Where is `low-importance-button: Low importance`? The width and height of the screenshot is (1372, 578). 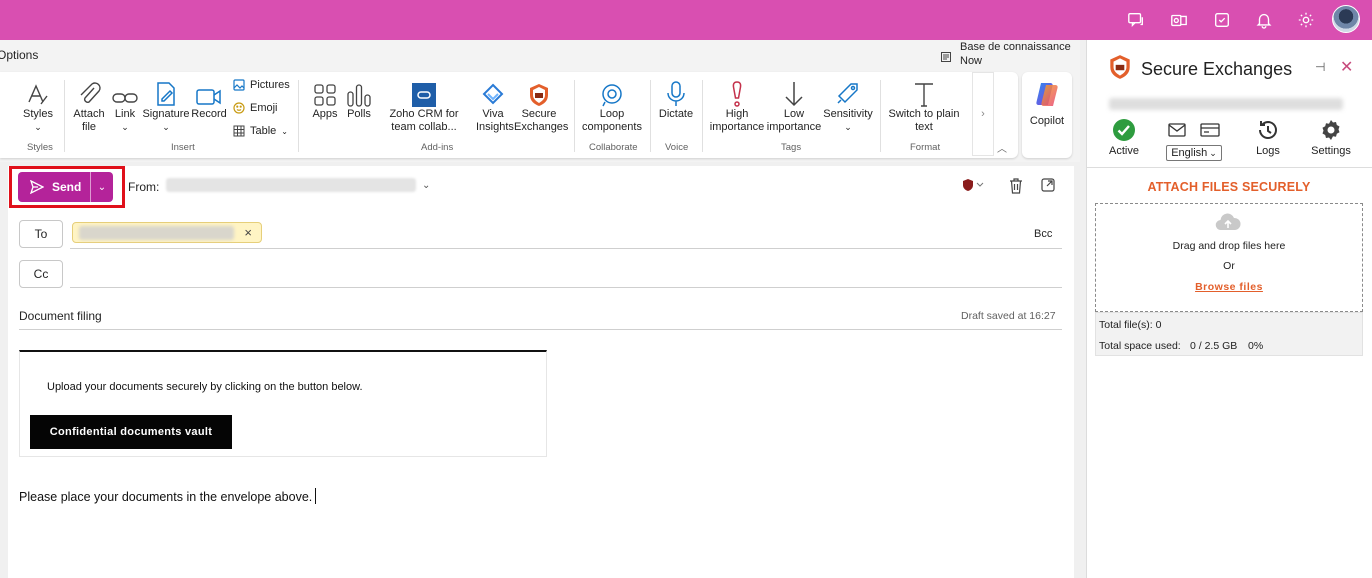 low-importance-button: Low importance is located at coordinates (794, 106).